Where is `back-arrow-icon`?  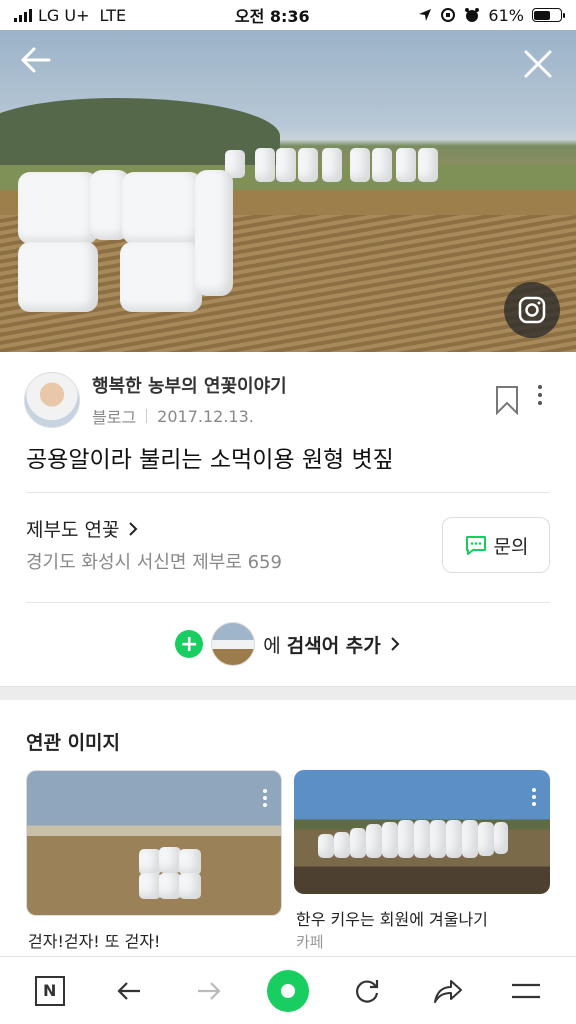 back-arrow-icon is located at coordinates (129, 990).